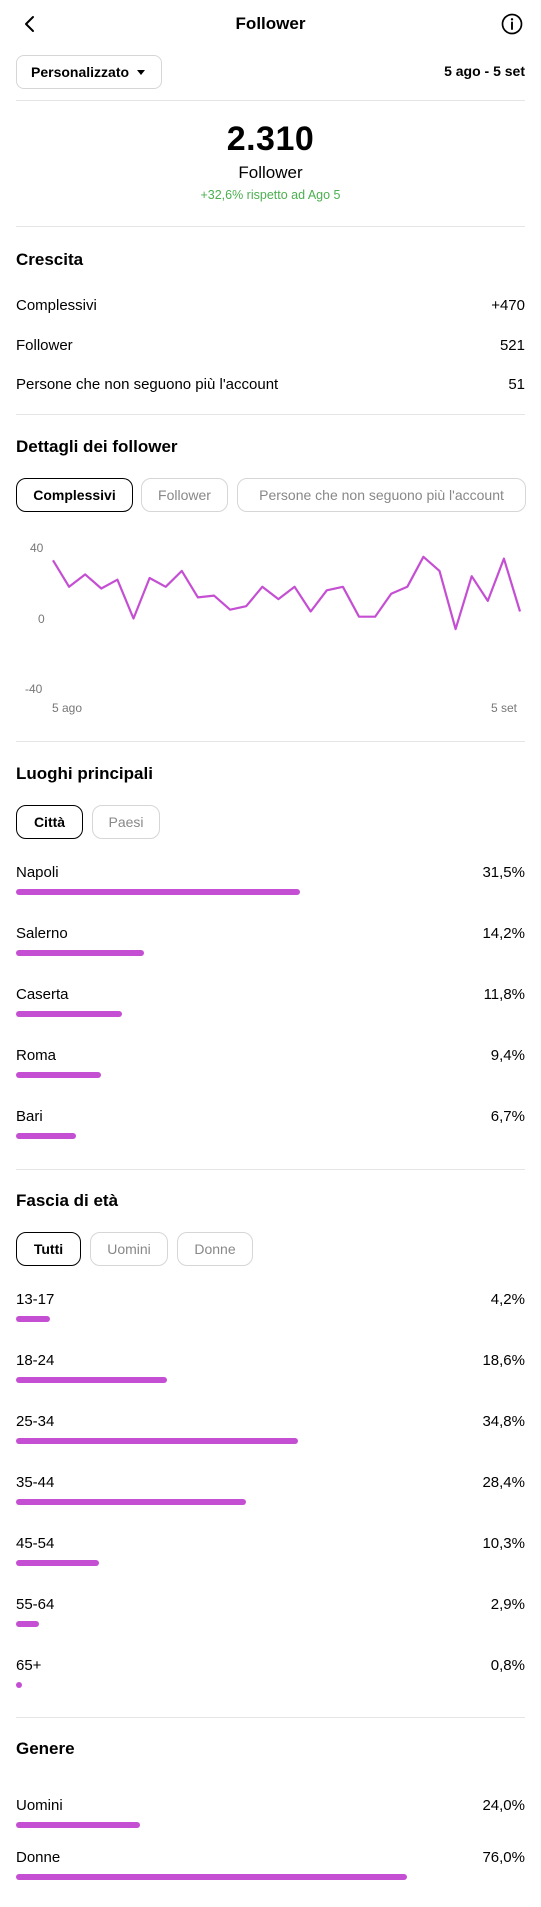 The height and width of the screenshot is (1907, 541). What do you see at coordinates (504, 994) in the screenshot?
I see `location-row-value: 11,8%` at bounding box center [504, 994].